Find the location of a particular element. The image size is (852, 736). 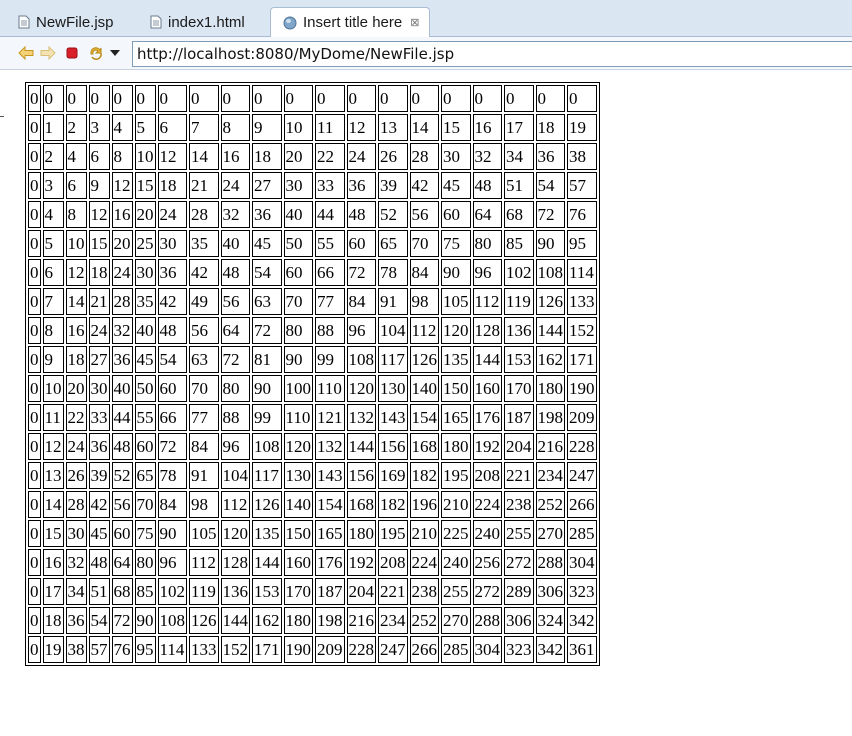

table-cell: 22 is located at coordinates (330, 156).